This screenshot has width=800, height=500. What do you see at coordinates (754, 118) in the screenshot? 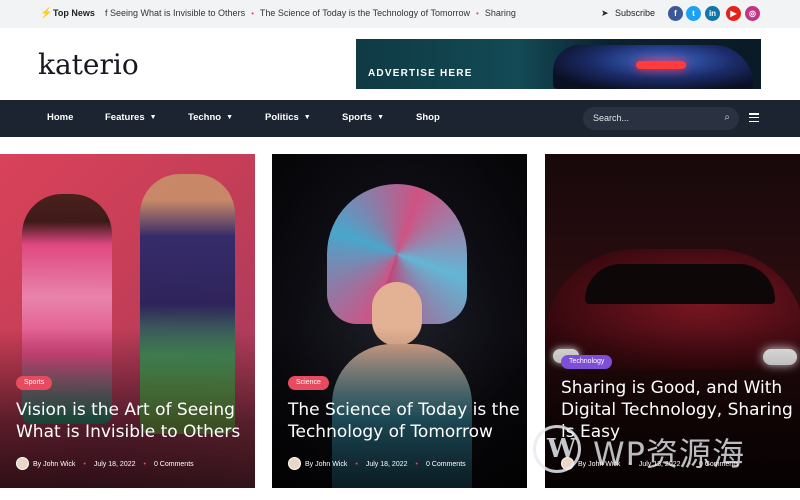
I see `hamburger-menu-icon` at bounding box center [754, 118].